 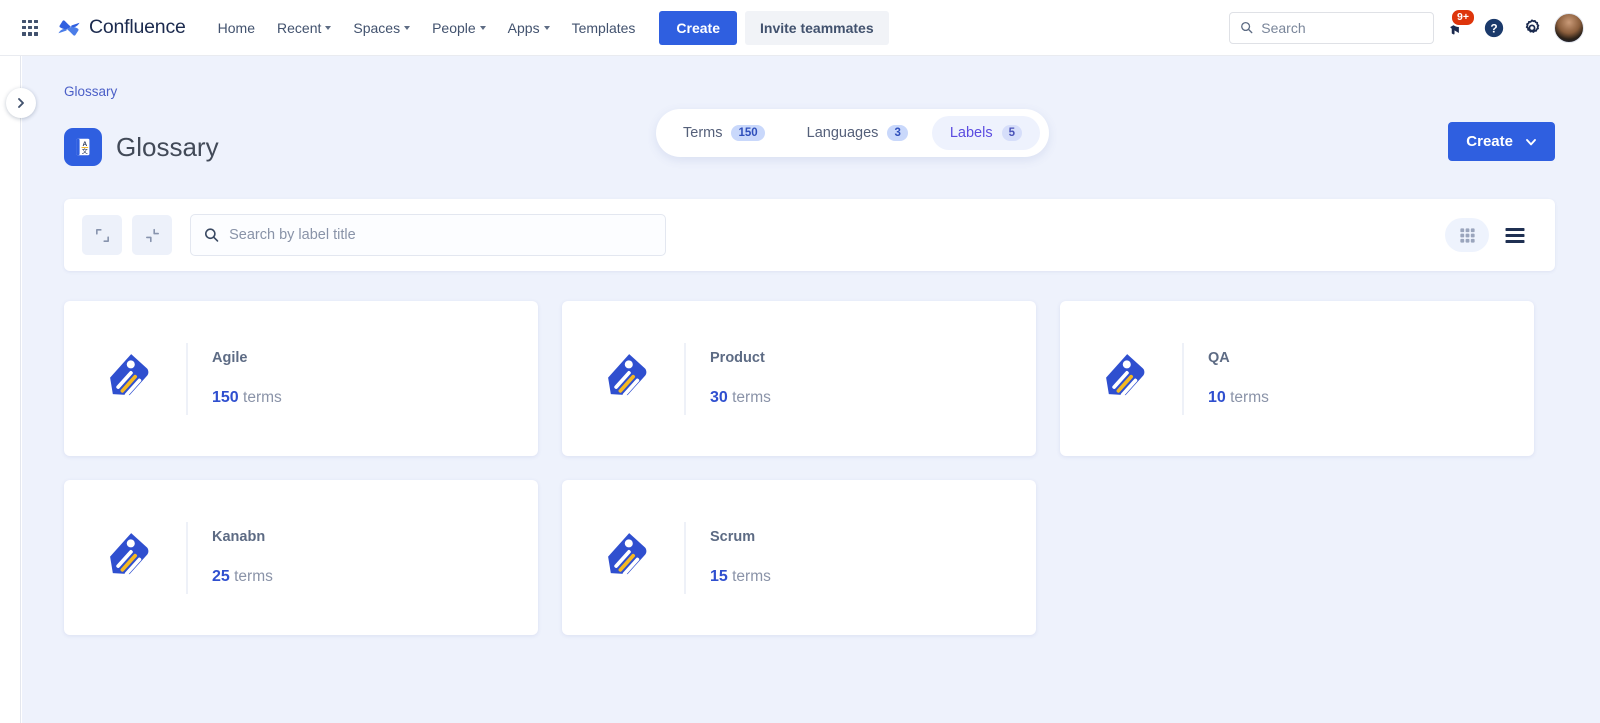 I want to click on nav-label: Spaces, so click(x=377, y=27).